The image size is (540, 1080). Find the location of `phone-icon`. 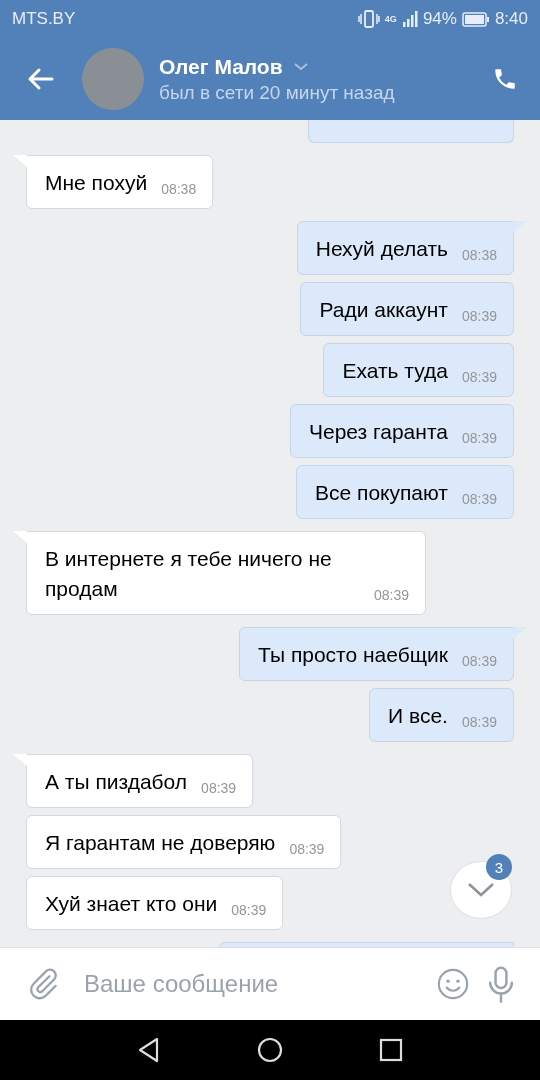

phone-icon is located at coordinates (505, 79).